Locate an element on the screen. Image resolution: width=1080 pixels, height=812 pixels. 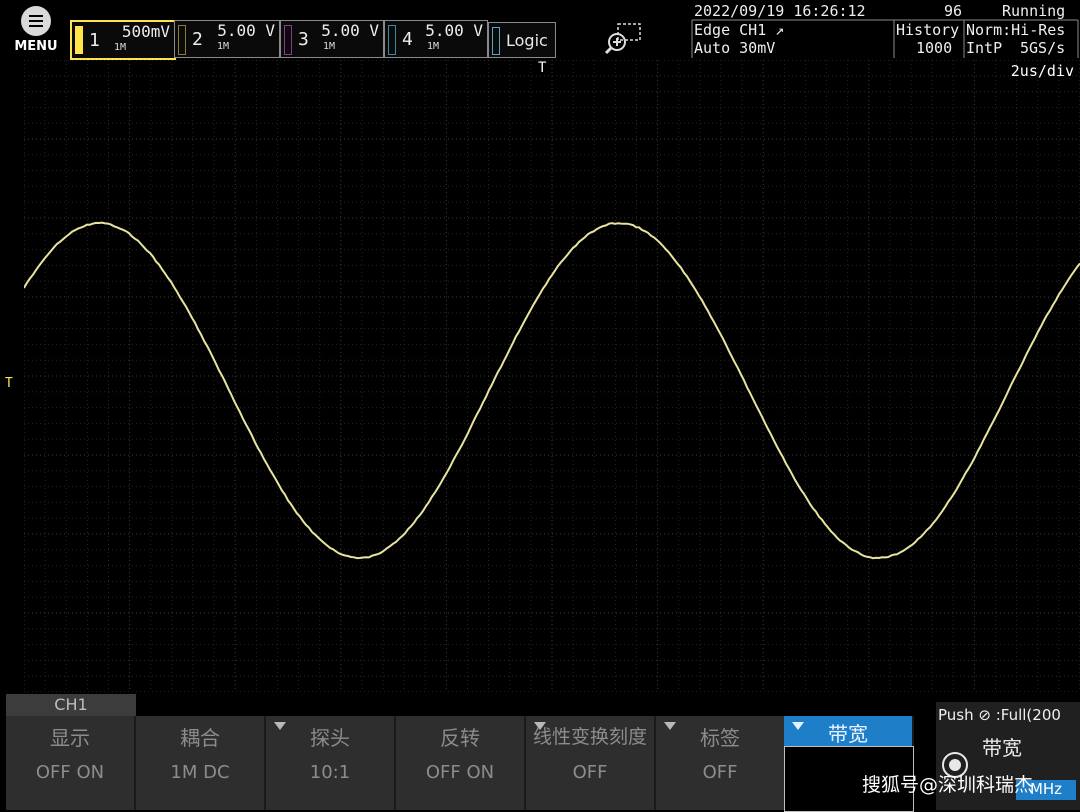
menu-label: MENU is located at coordinates (36, 46).